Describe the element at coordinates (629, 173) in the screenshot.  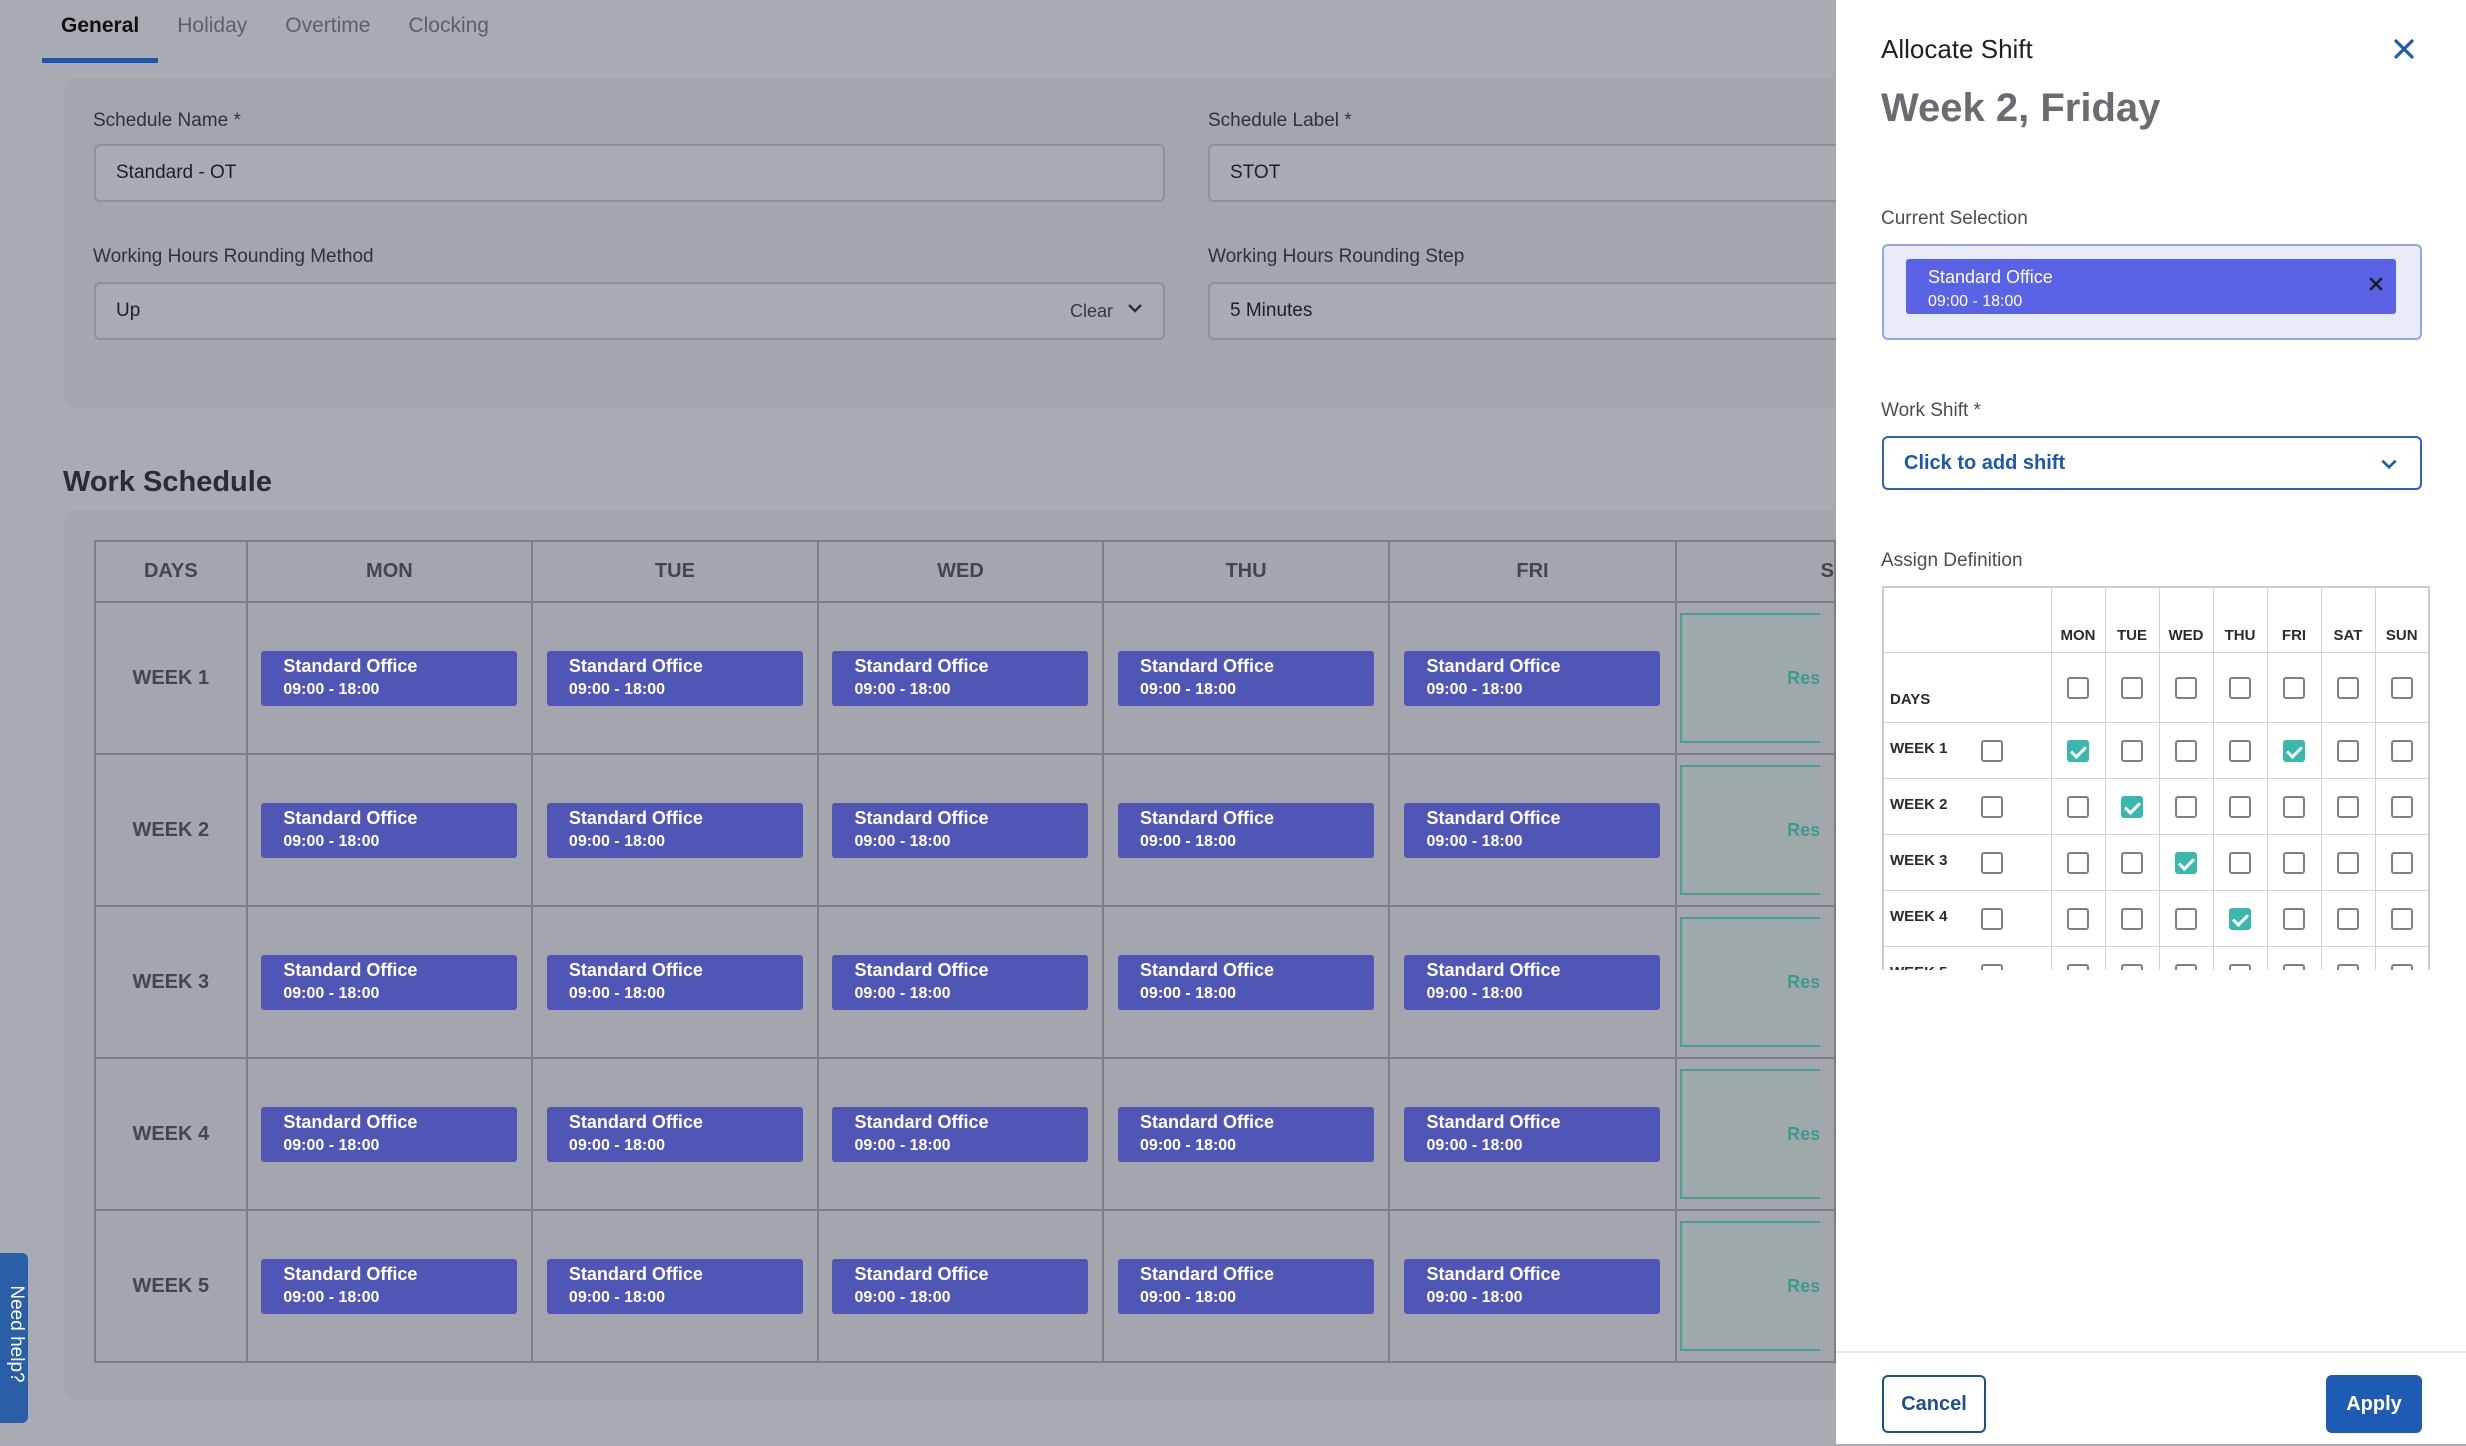
I see `schedule-name-input: Standard - OT` at that location.